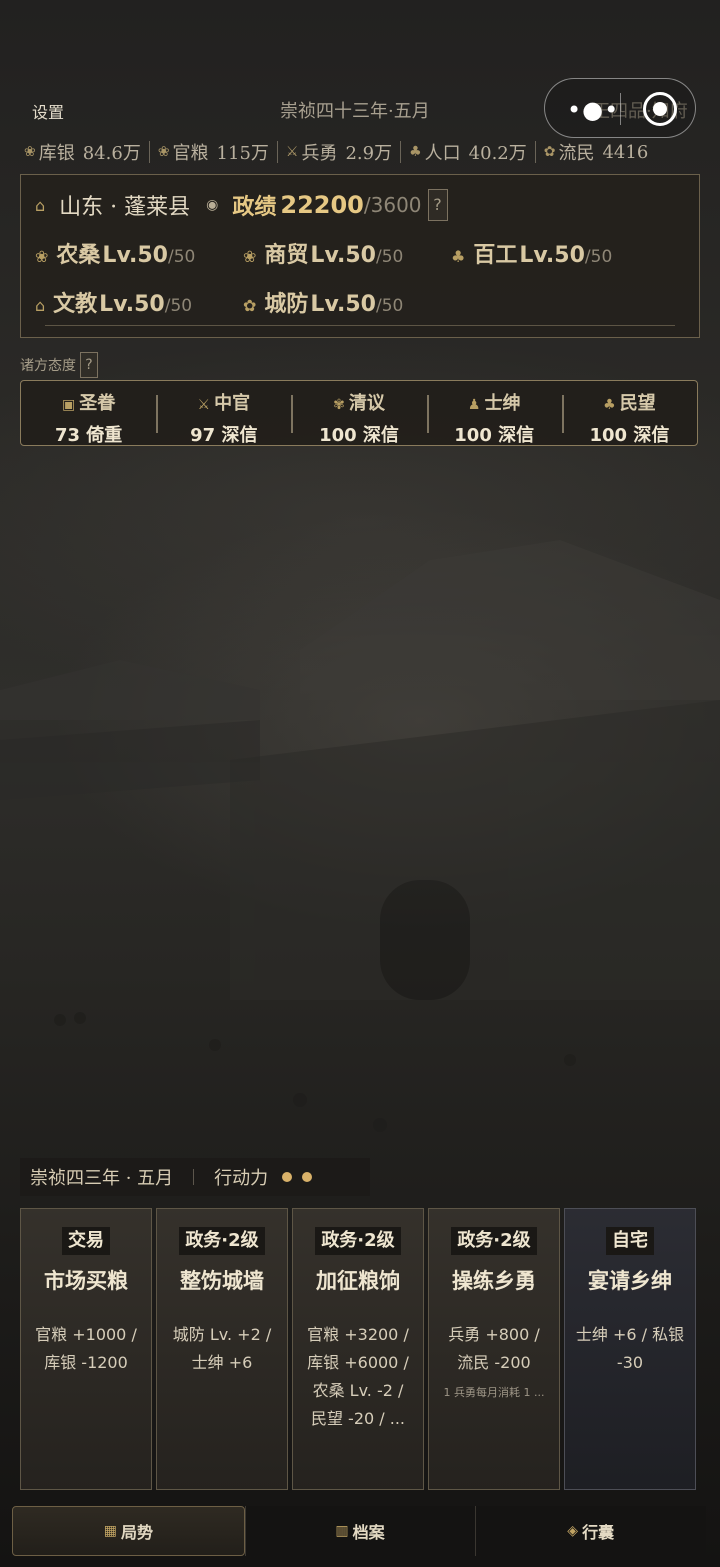 The image size is (720, 1567). What do you see at coordinates (30, 152) in the screenshot?
I see `silver-icon: ❀` at bounding box center [30, 152].